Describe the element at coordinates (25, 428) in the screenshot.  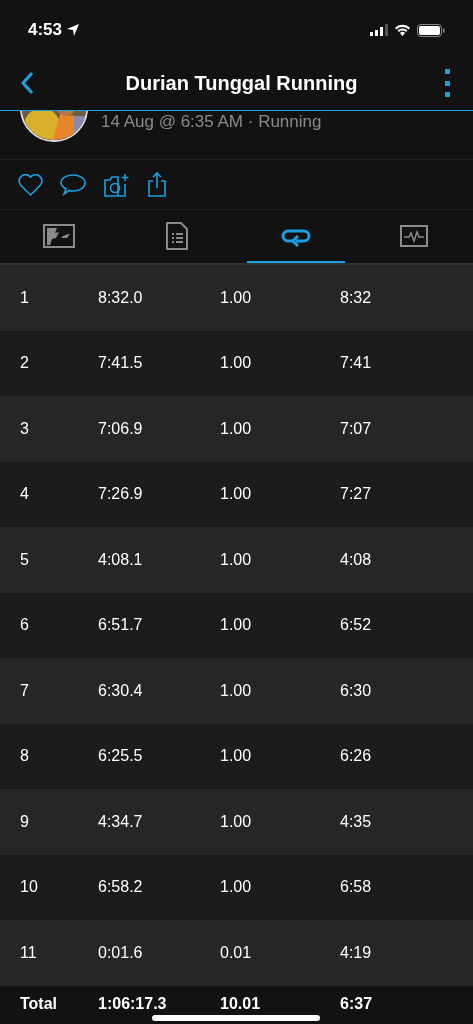
I see `table-cell-text: 3` at that location.